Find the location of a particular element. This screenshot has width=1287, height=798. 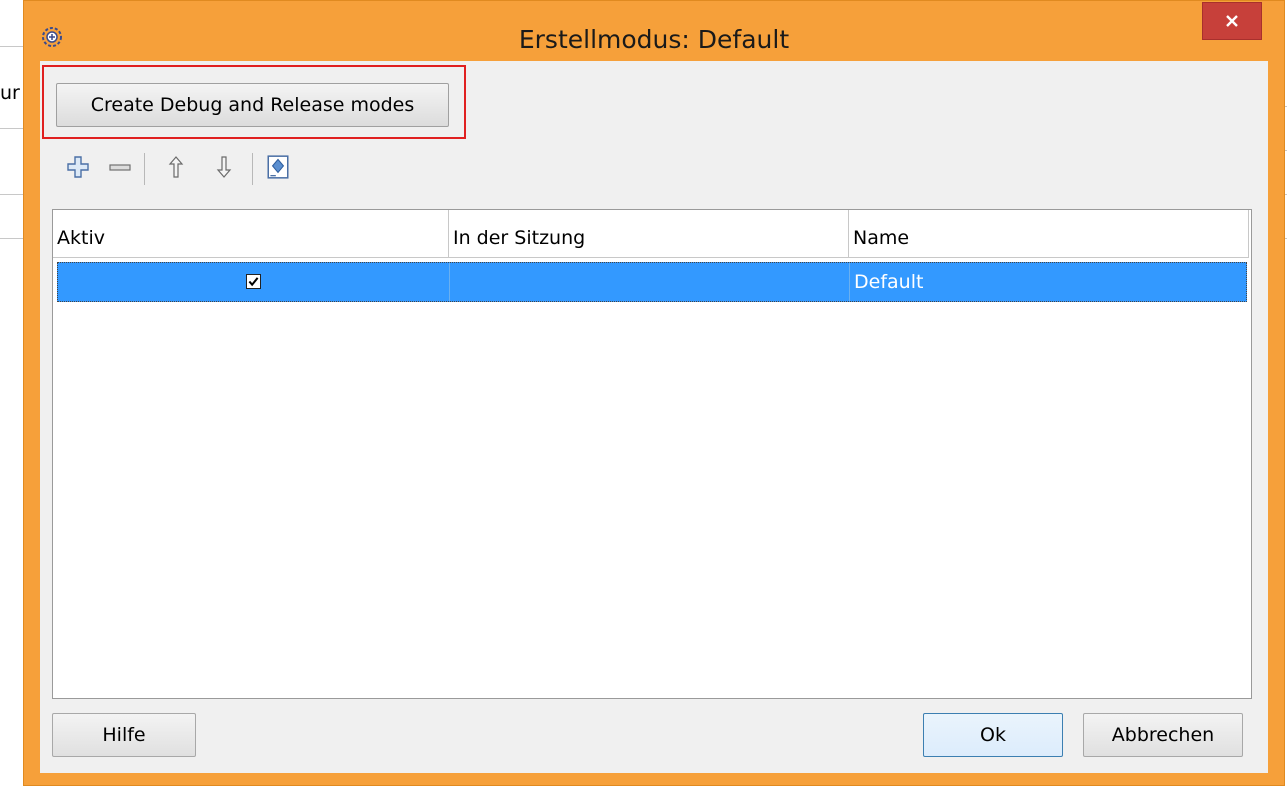

create-debug-release-button: Create Debug and Release modes is located at coordinates (252, 105).